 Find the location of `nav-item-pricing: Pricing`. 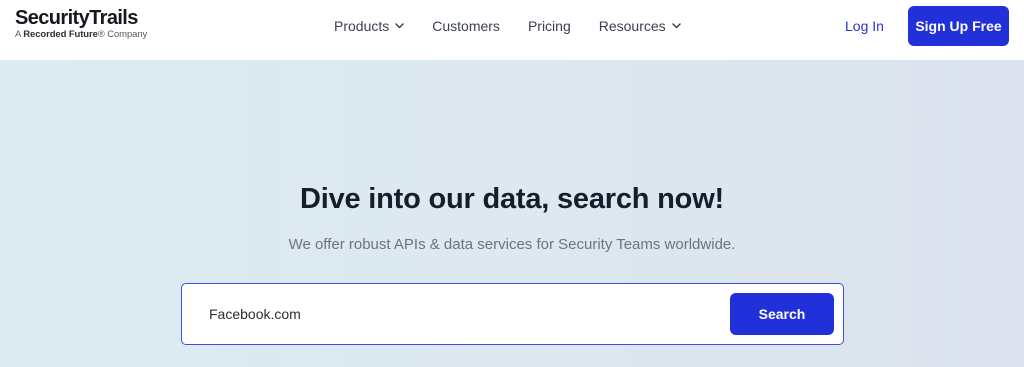

nav-item-pricing: Pricing is located at coordinates (549, 26).